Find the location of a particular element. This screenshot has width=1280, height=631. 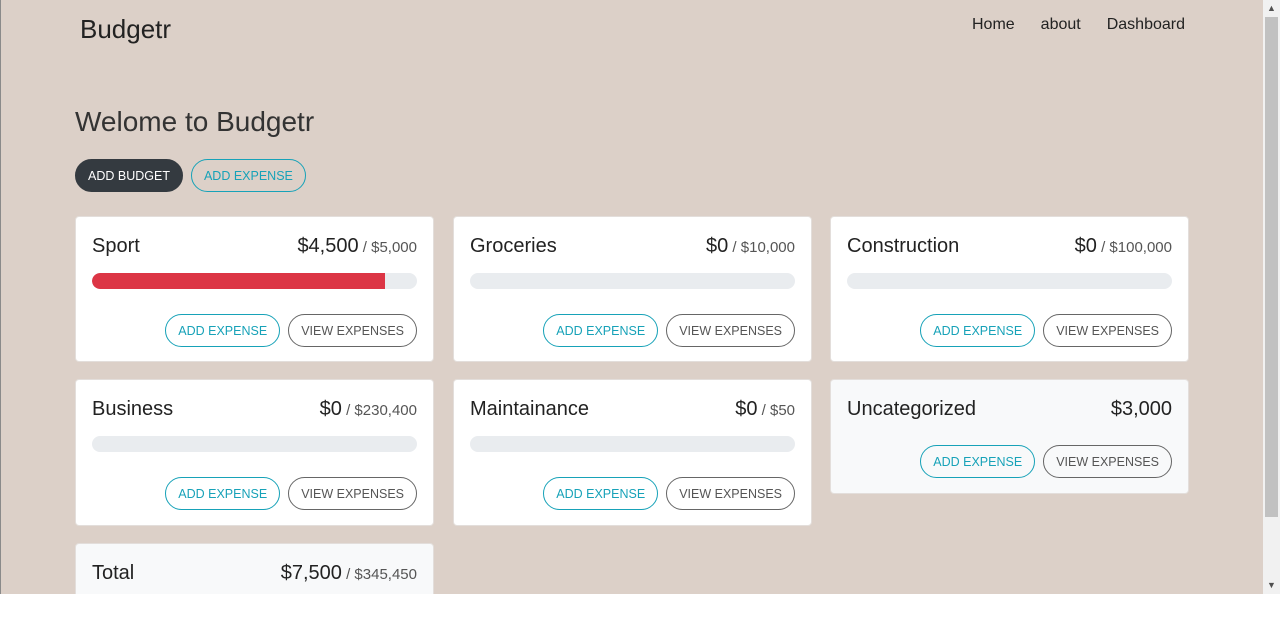

nav-about: about is located at coordinates (1061, 25).